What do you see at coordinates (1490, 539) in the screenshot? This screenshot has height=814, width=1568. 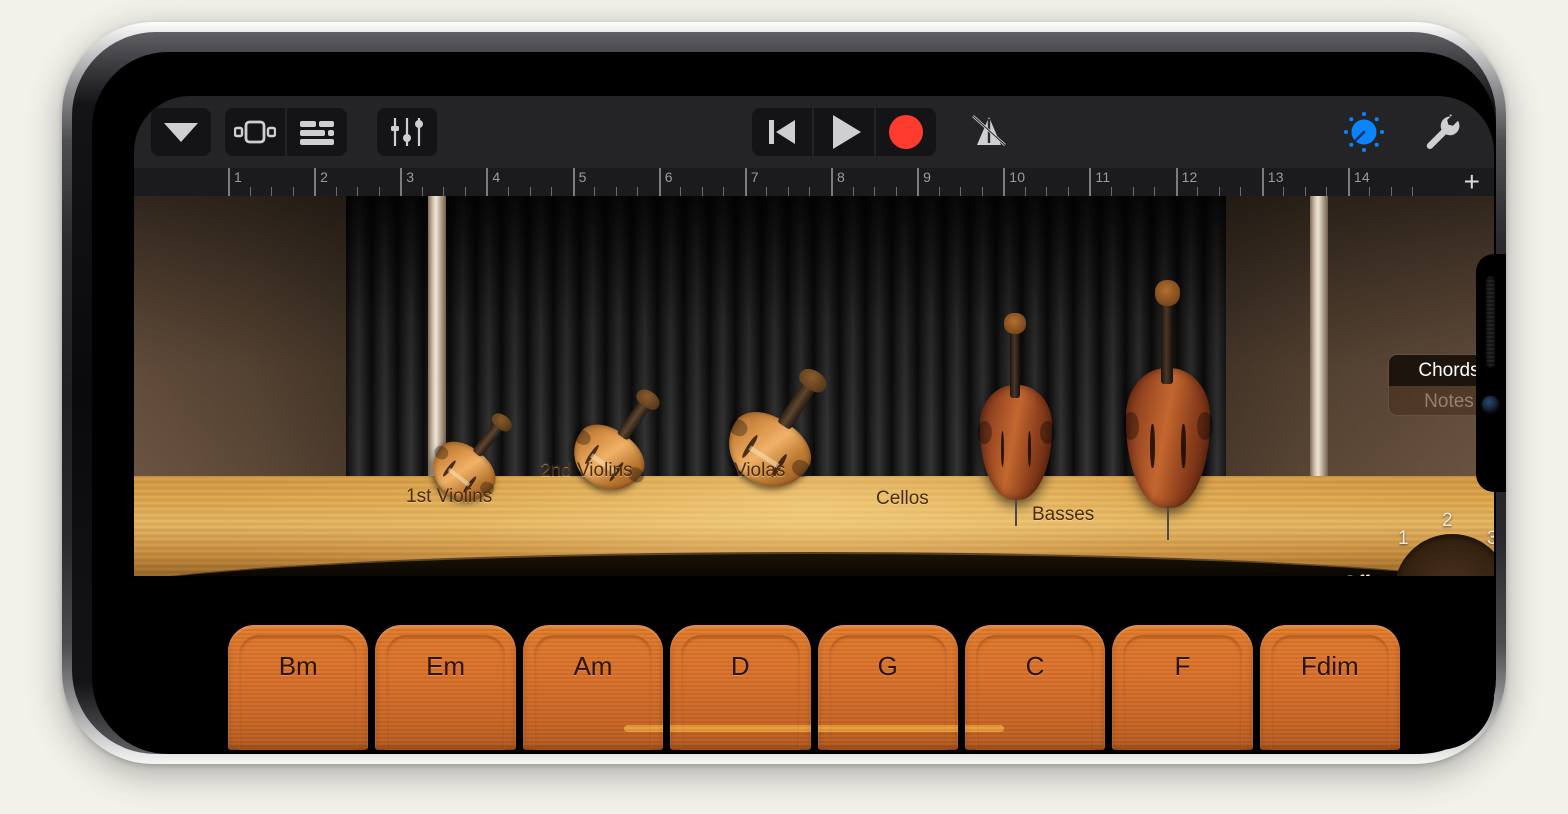 I see `autoplay-position-3: 3` at bounding box center [1490, 539].